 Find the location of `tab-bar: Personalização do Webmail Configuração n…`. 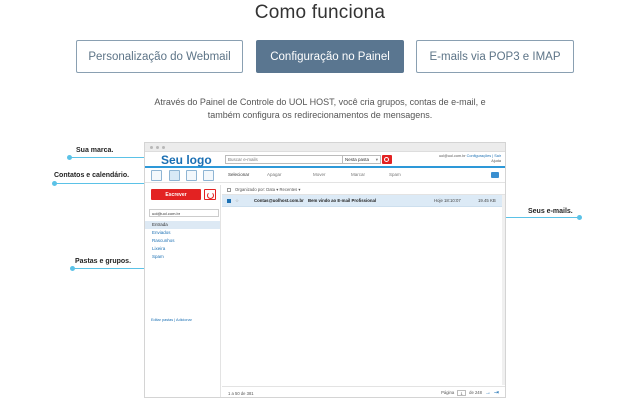

tab-bar: Personalização do Webmail Configuração n… is located at coordinates (325, 56).